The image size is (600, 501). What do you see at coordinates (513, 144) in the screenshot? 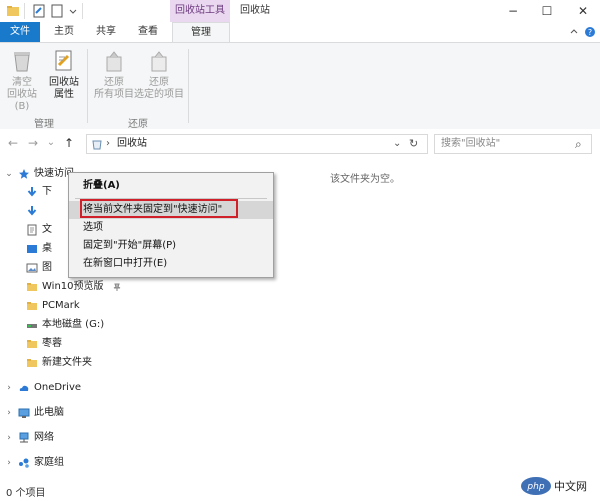
I see `search-box: 搜索"回收站" ⌕` at bounding box center [513, 144].